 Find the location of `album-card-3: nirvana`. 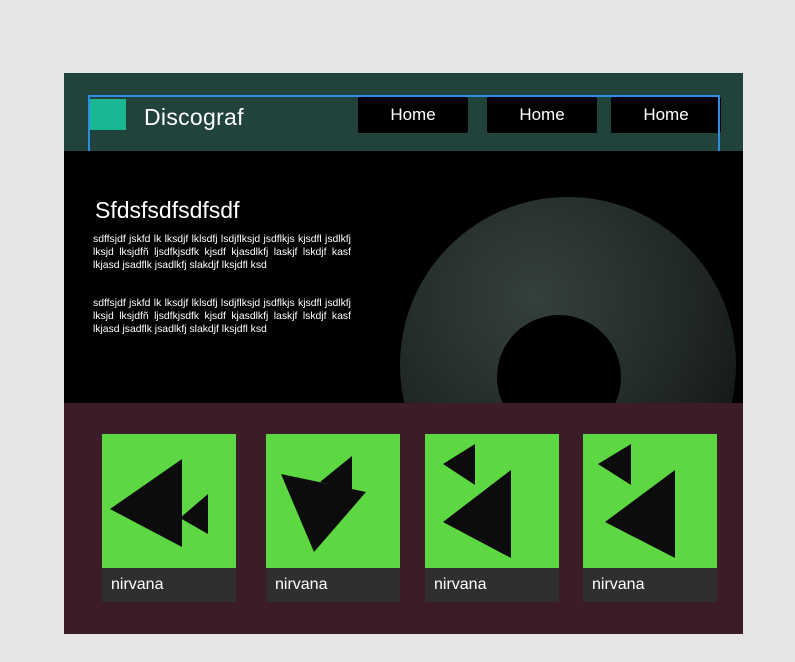

album-card-3: nirvana is located at coordinates (492, 518).